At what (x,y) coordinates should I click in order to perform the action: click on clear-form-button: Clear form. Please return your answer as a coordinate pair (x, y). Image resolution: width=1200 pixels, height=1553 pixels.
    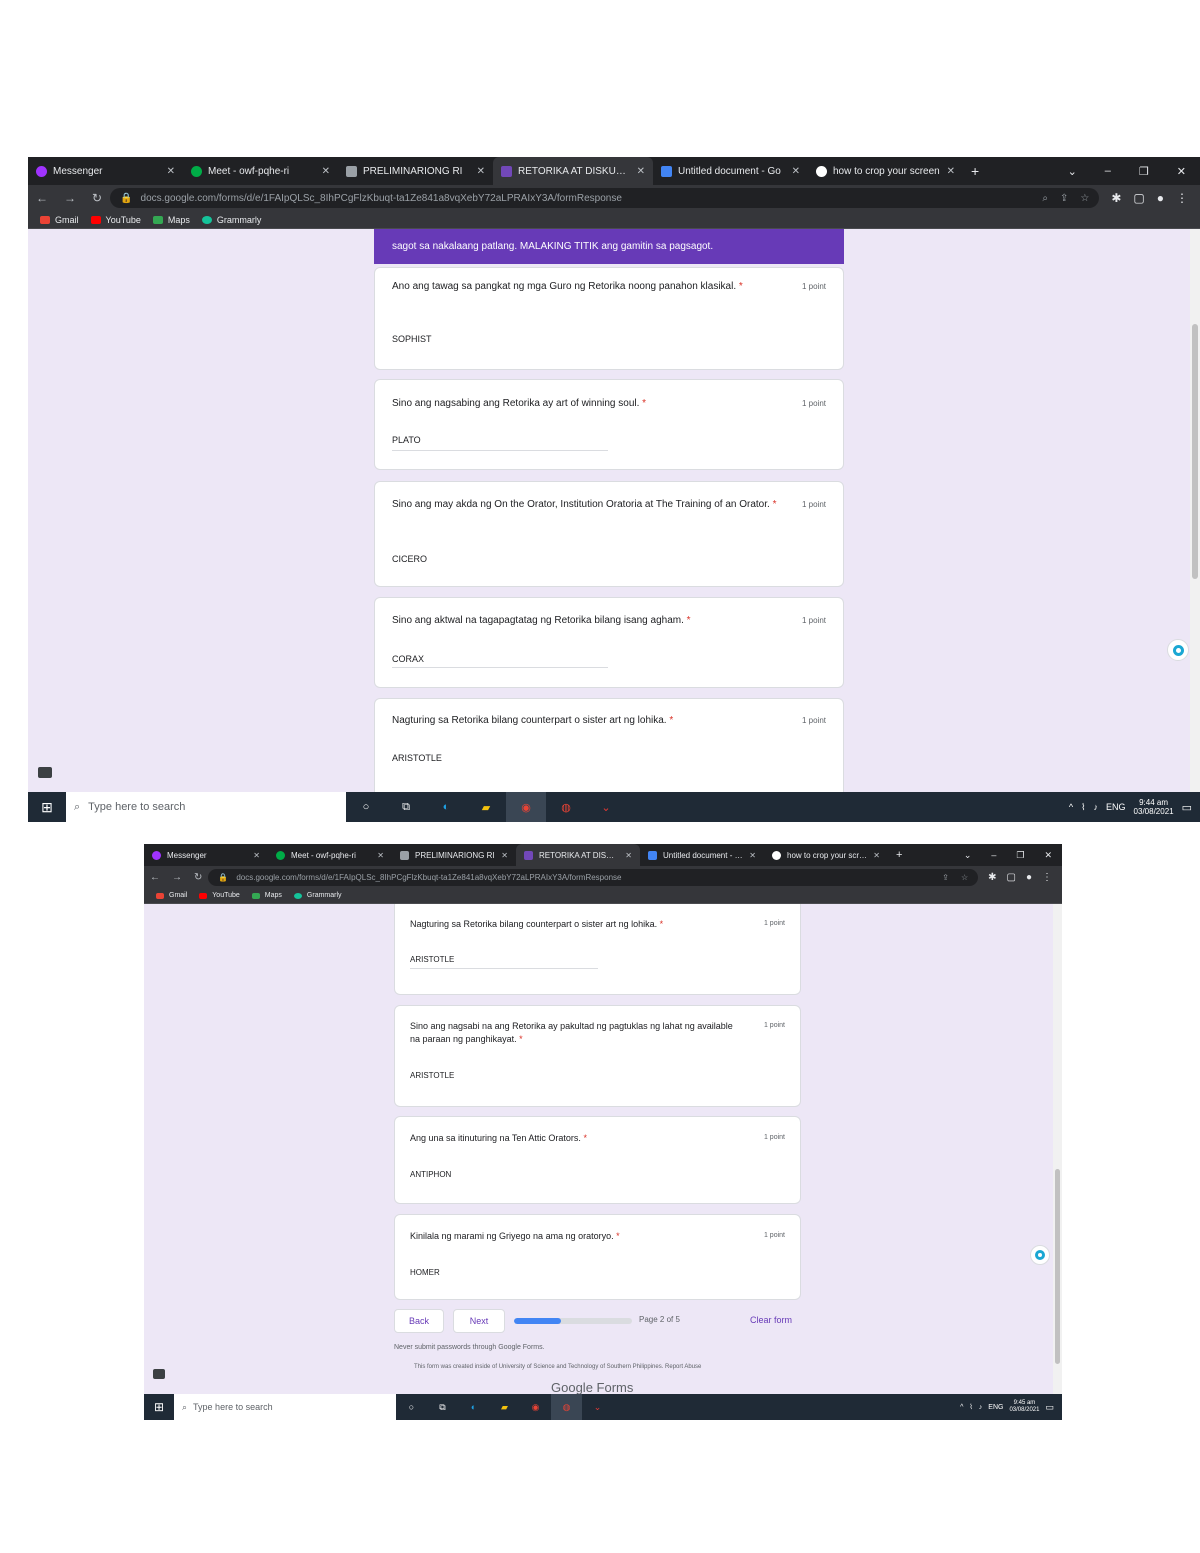
    Looking at the image, I should click on (771, 1320).